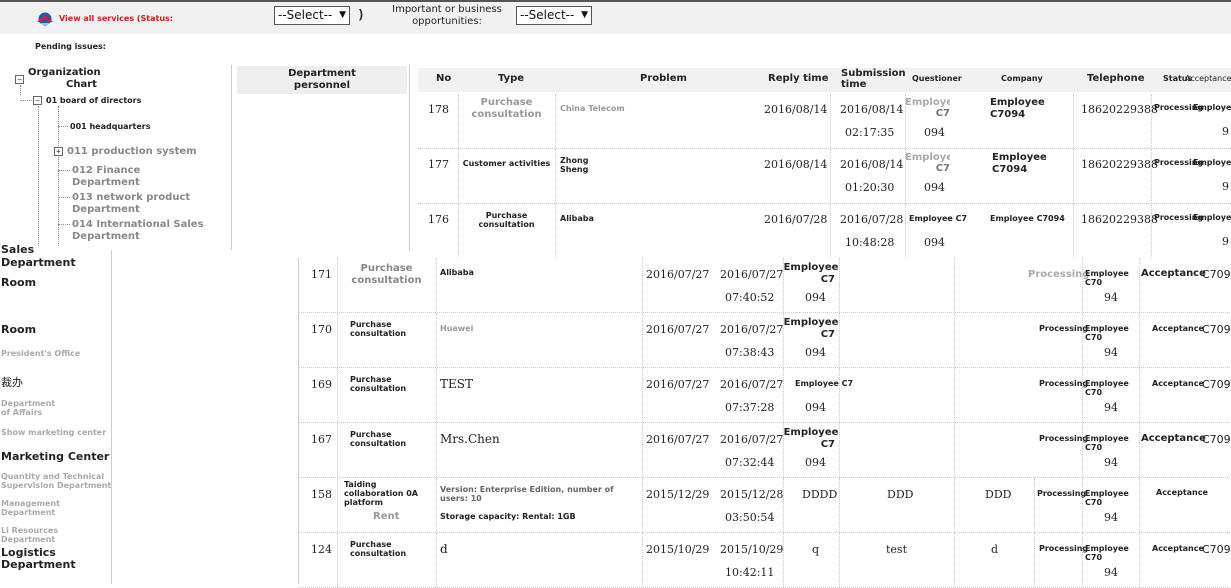 The image size is (1231, 588). Describe the element at coordinates (447, 21) in the screenshot. I see `important-label-line2: opportunities:` at that location.